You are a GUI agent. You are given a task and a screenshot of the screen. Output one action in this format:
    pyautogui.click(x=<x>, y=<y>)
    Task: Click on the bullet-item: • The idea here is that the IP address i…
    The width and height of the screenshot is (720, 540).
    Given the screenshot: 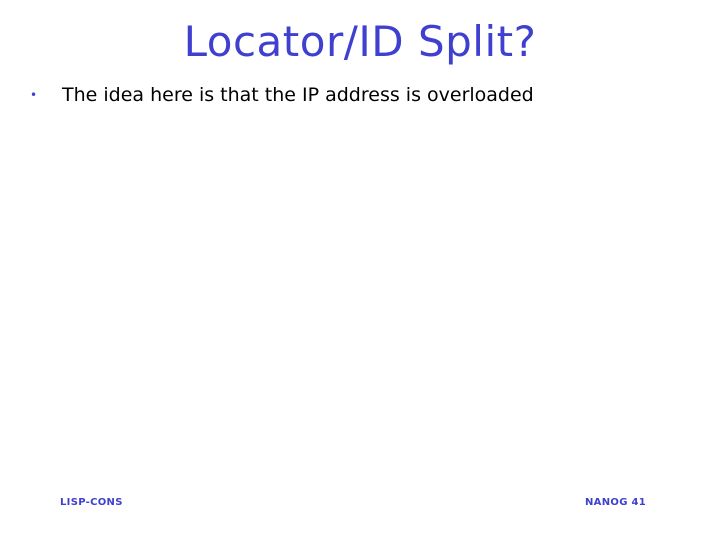 What is the action you would take?
    pyautogui.click(x=360, y=95)
    